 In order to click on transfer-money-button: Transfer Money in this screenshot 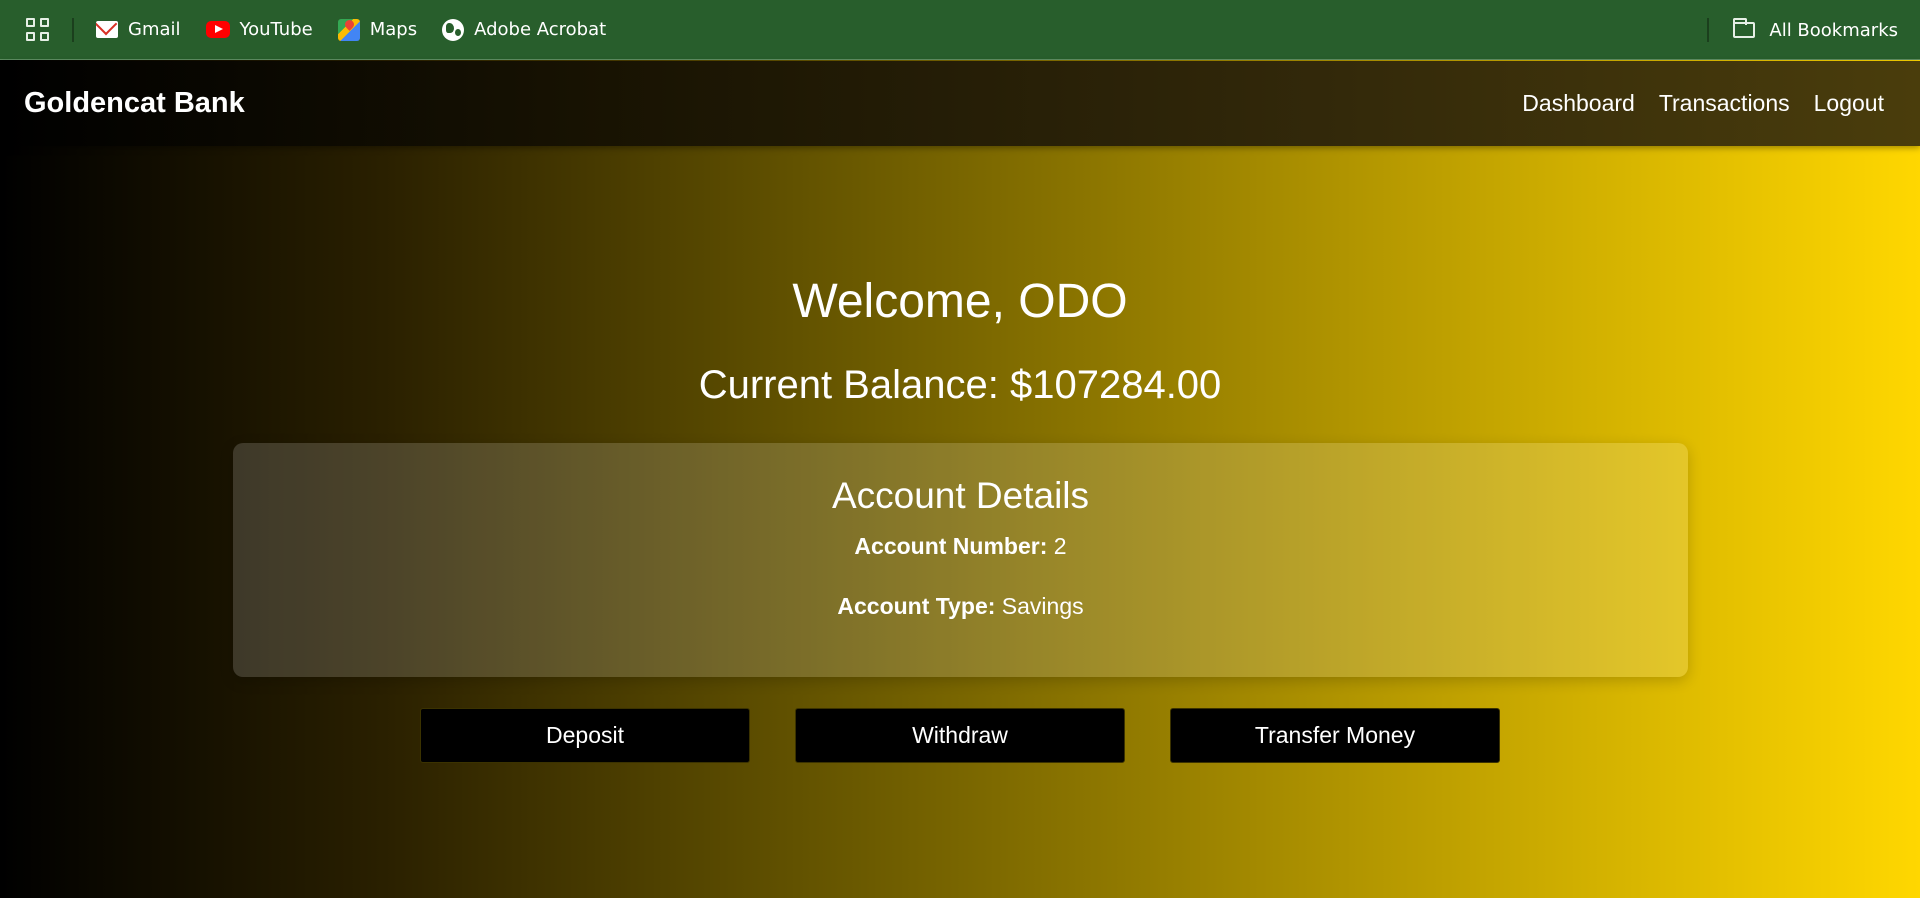, I will do `click(1335, 735)`.